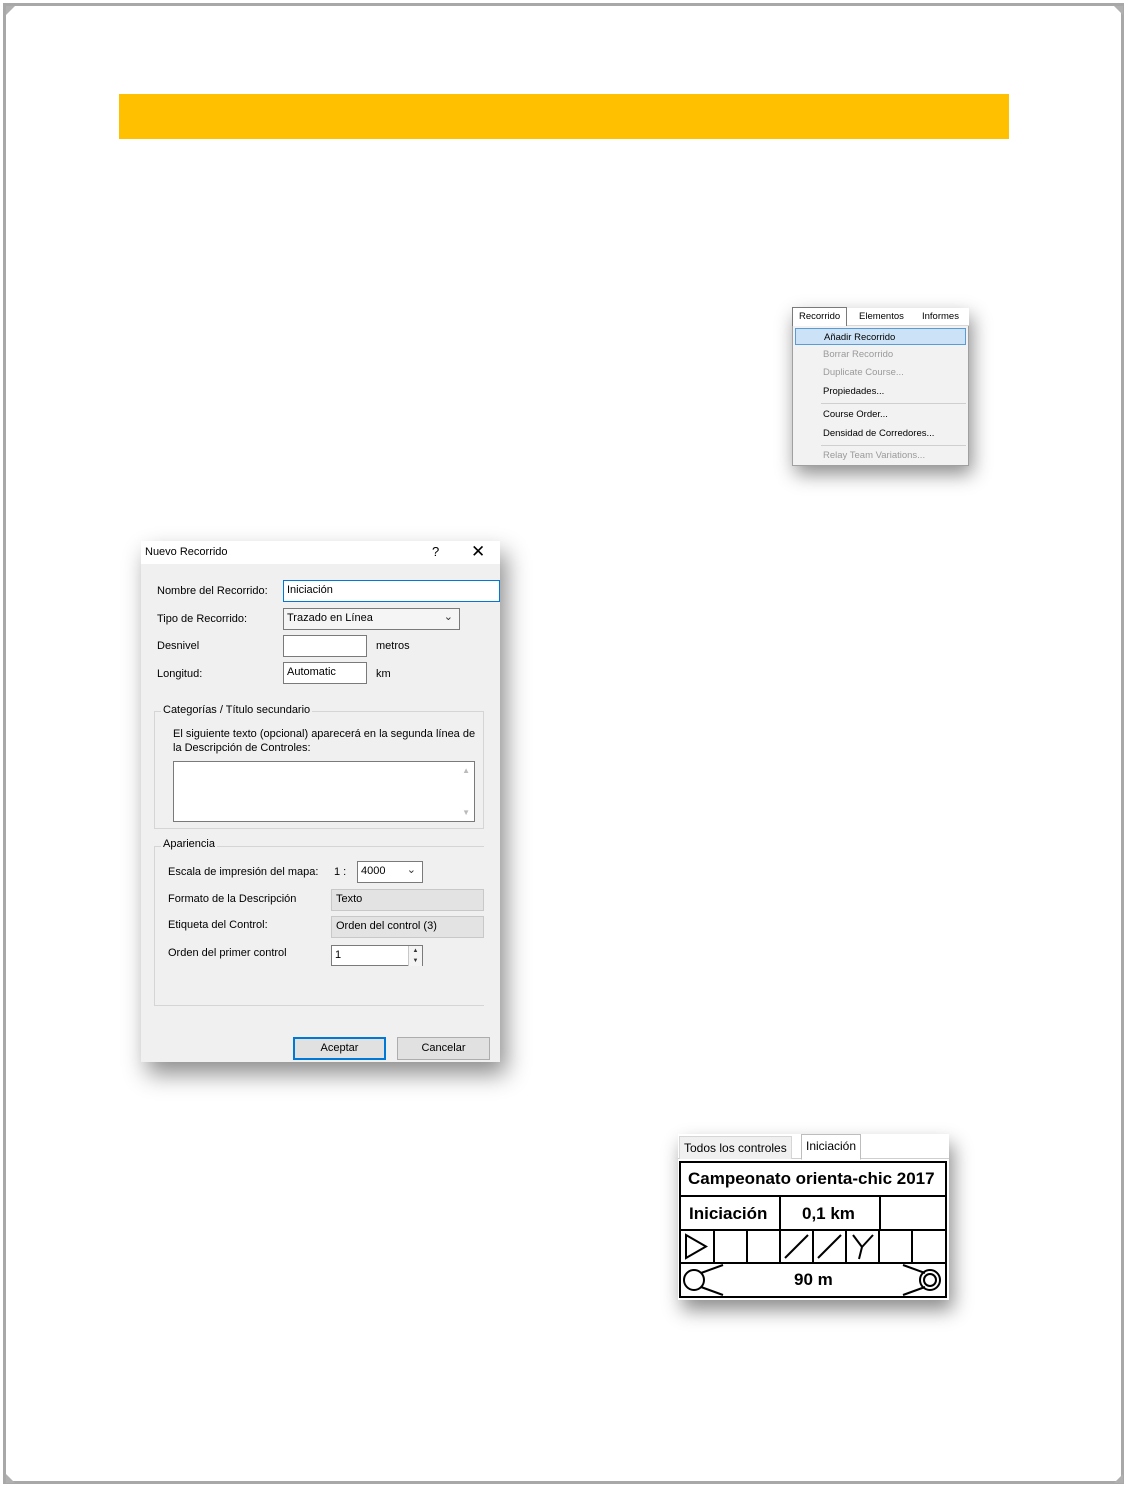  Describe the element at coordinates (863, 1247) in the screenshot. I see `y-junction-icon` at that location.